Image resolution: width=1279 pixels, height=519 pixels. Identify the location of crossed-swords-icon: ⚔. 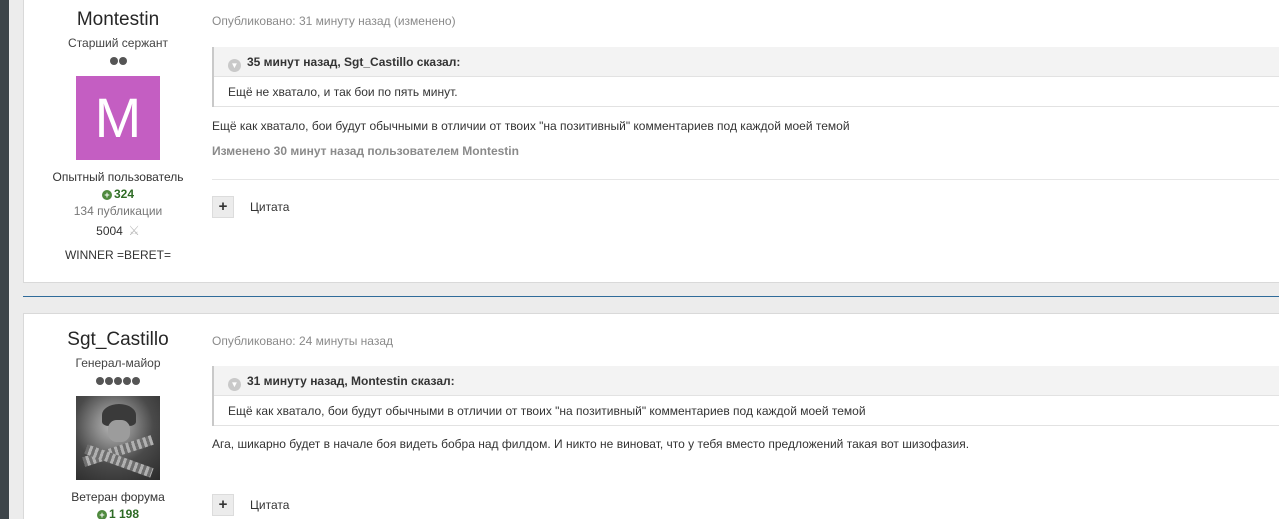
(134, 230).